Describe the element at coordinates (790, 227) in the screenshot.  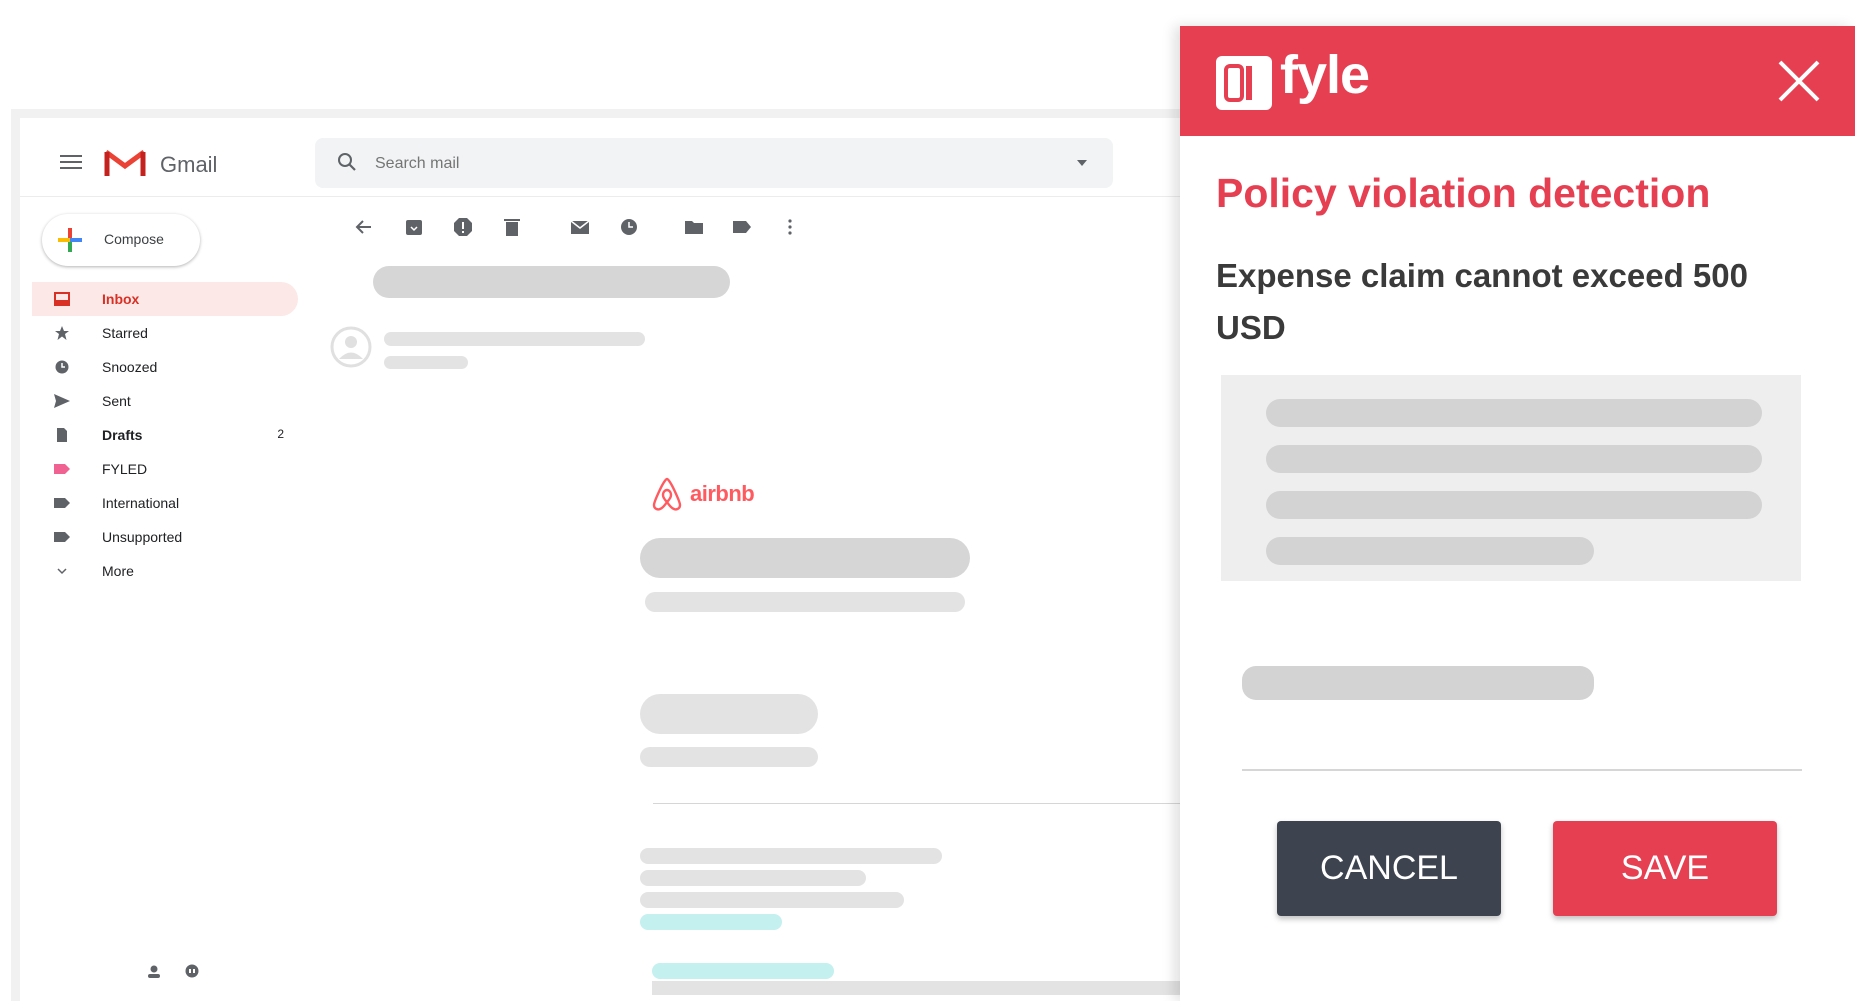
I see `more-vertical-icon` at that location.